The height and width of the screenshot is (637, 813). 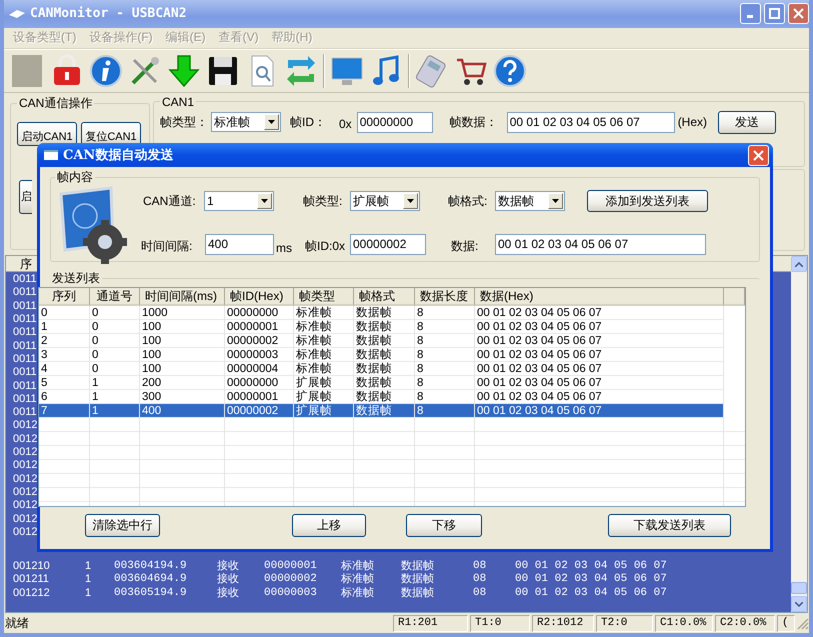 I want to click on field-label: 数据:, so click(x=465, y=246).